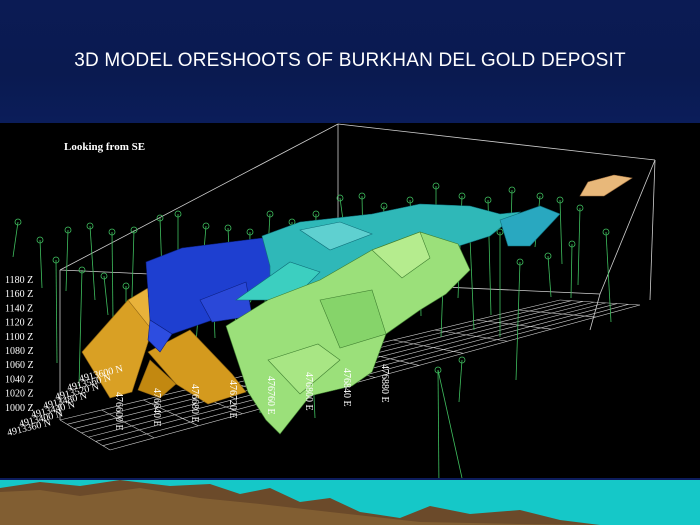 The height and width of the screenshot is (525, 700). Describe the element at coordinates (156, 407) in the screenshot. I see `easting-label: 476640 E` at that location.